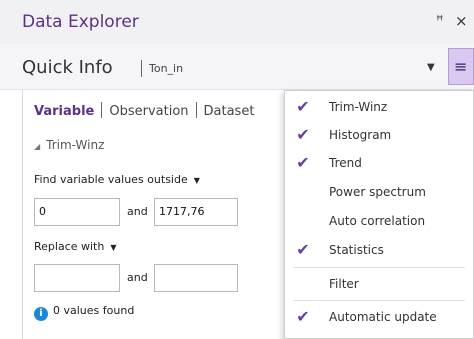 The width and height of the screenshot is (474, 339). I want to click on menu-item-trim-winz: ✔ Trim-Winz, so click(379, 107).